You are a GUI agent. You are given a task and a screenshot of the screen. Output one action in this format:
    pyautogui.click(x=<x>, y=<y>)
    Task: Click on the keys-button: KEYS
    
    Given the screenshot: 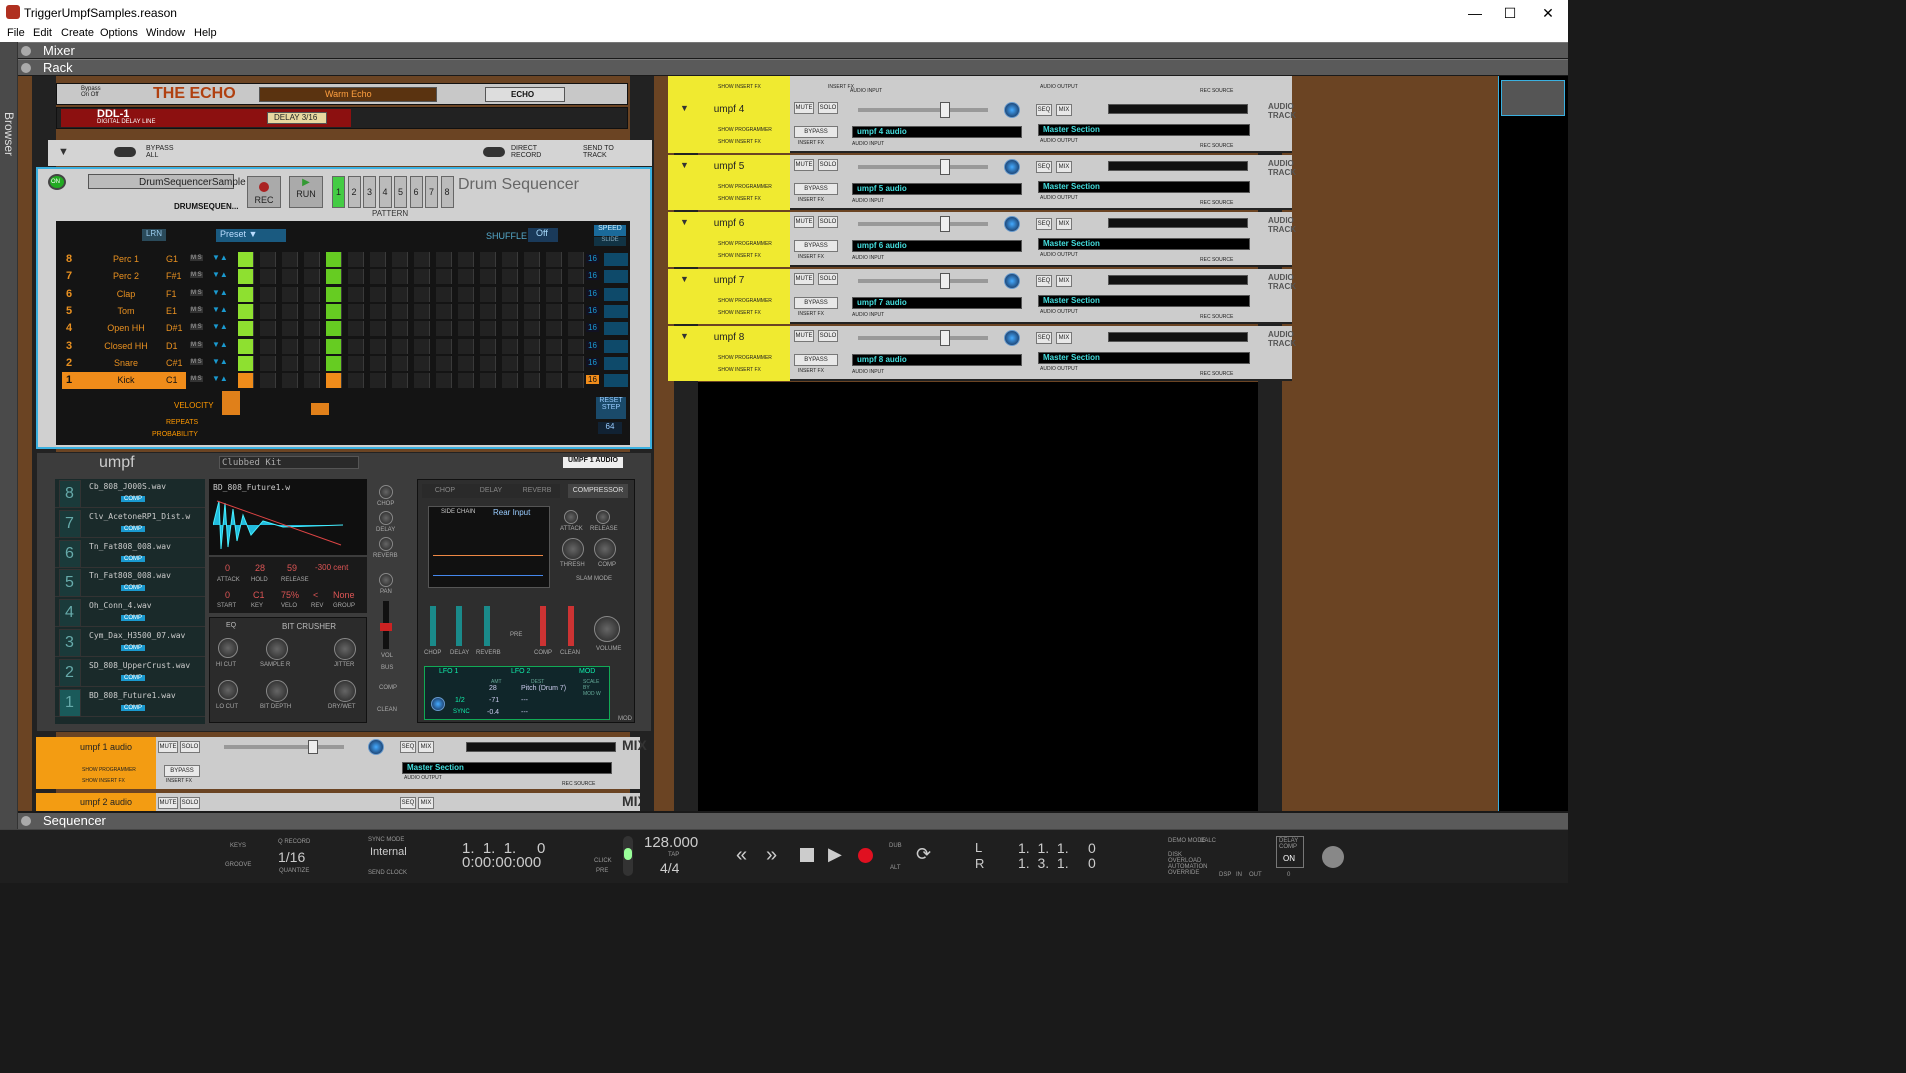 What is the action you would take?
    pyautogui.click(x=238, y=846)
    